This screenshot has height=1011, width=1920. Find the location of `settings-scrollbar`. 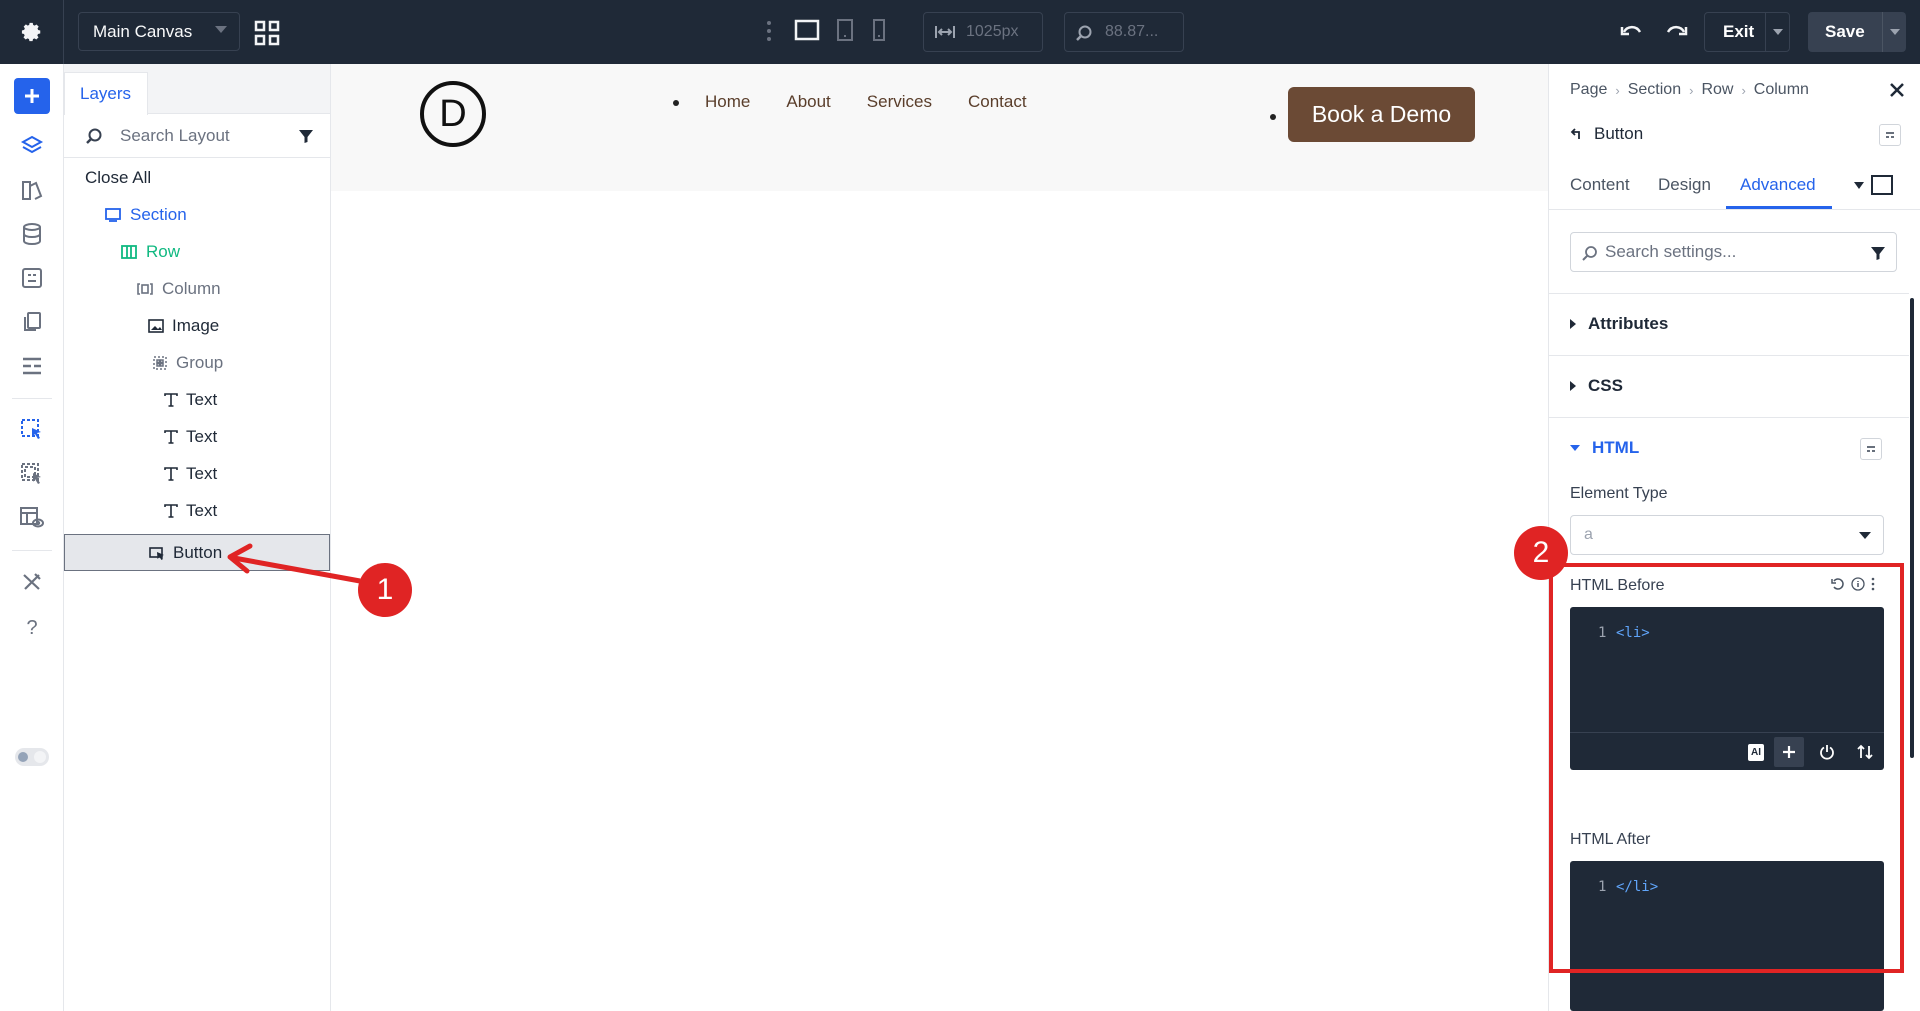

settings-scrollbar is located at coordinates (1912, 528).